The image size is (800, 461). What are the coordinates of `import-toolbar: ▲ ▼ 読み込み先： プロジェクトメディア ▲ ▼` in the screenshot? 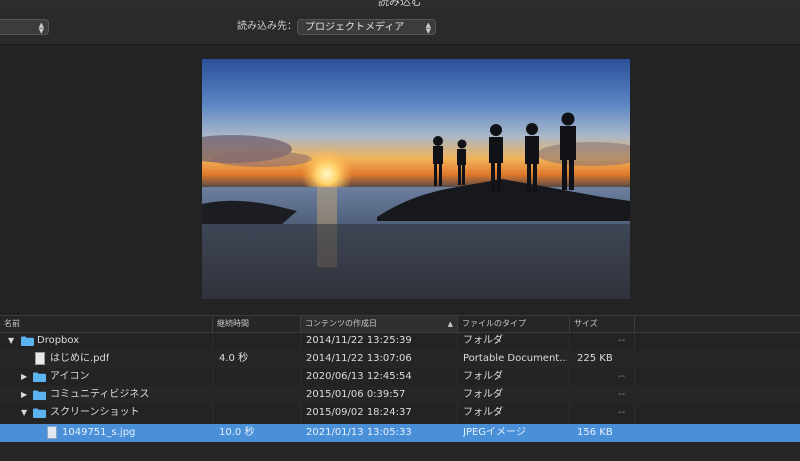 It's located at (400, 27).